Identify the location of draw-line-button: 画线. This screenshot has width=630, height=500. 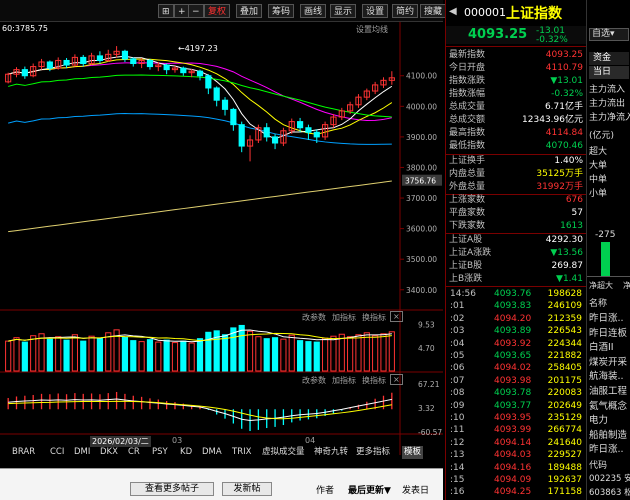
(313, 11).